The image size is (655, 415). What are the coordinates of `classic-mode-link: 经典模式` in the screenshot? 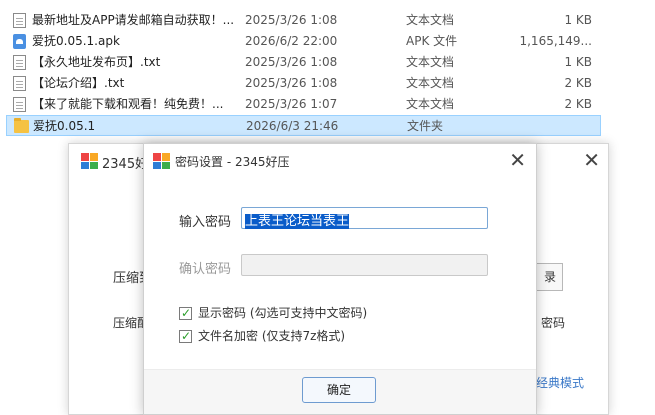 It's located at (560, 382).